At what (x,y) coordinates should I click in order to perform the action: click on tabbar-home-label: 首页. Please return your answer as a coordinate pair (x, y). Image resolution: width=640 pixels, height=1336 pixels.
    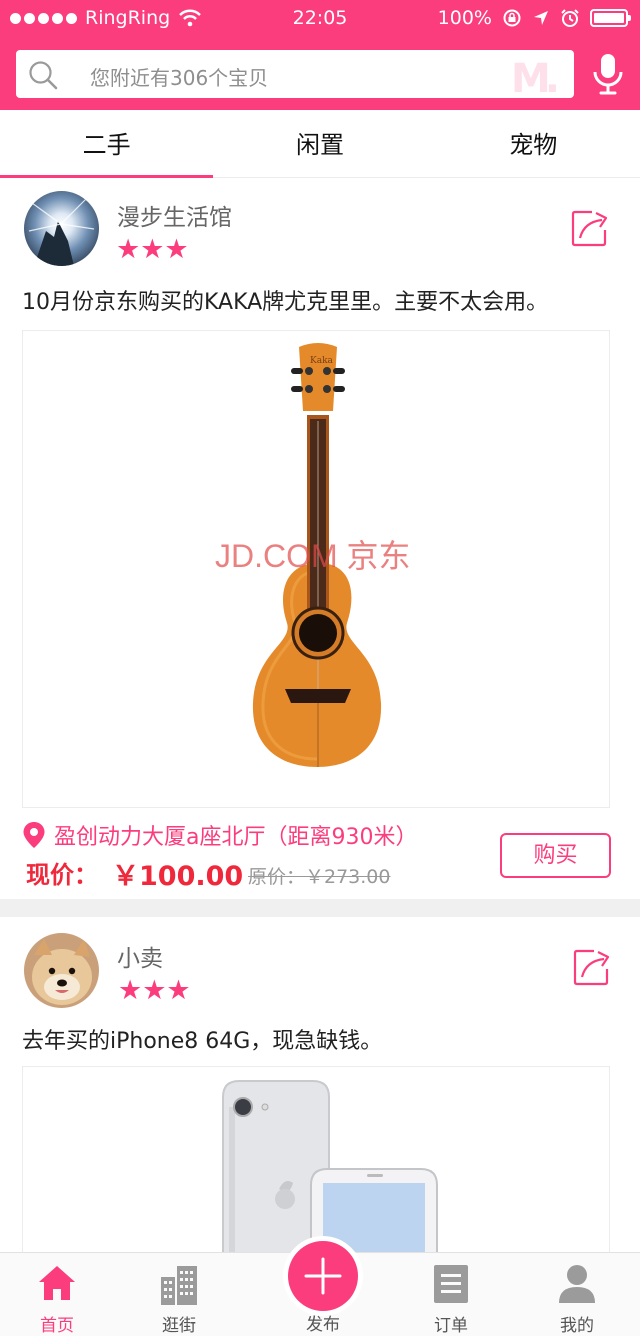
    Looking at the image, I should click on (57, 1326).